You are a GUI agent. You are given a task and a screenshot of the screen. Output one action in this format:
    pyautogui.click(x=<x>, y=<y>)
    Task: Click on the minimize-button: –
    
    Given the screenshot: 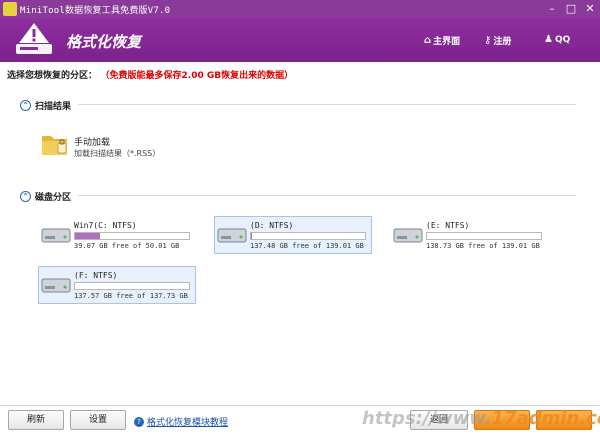 What is the action you would take?
    pyautogui.click(x=552, y=9)
    